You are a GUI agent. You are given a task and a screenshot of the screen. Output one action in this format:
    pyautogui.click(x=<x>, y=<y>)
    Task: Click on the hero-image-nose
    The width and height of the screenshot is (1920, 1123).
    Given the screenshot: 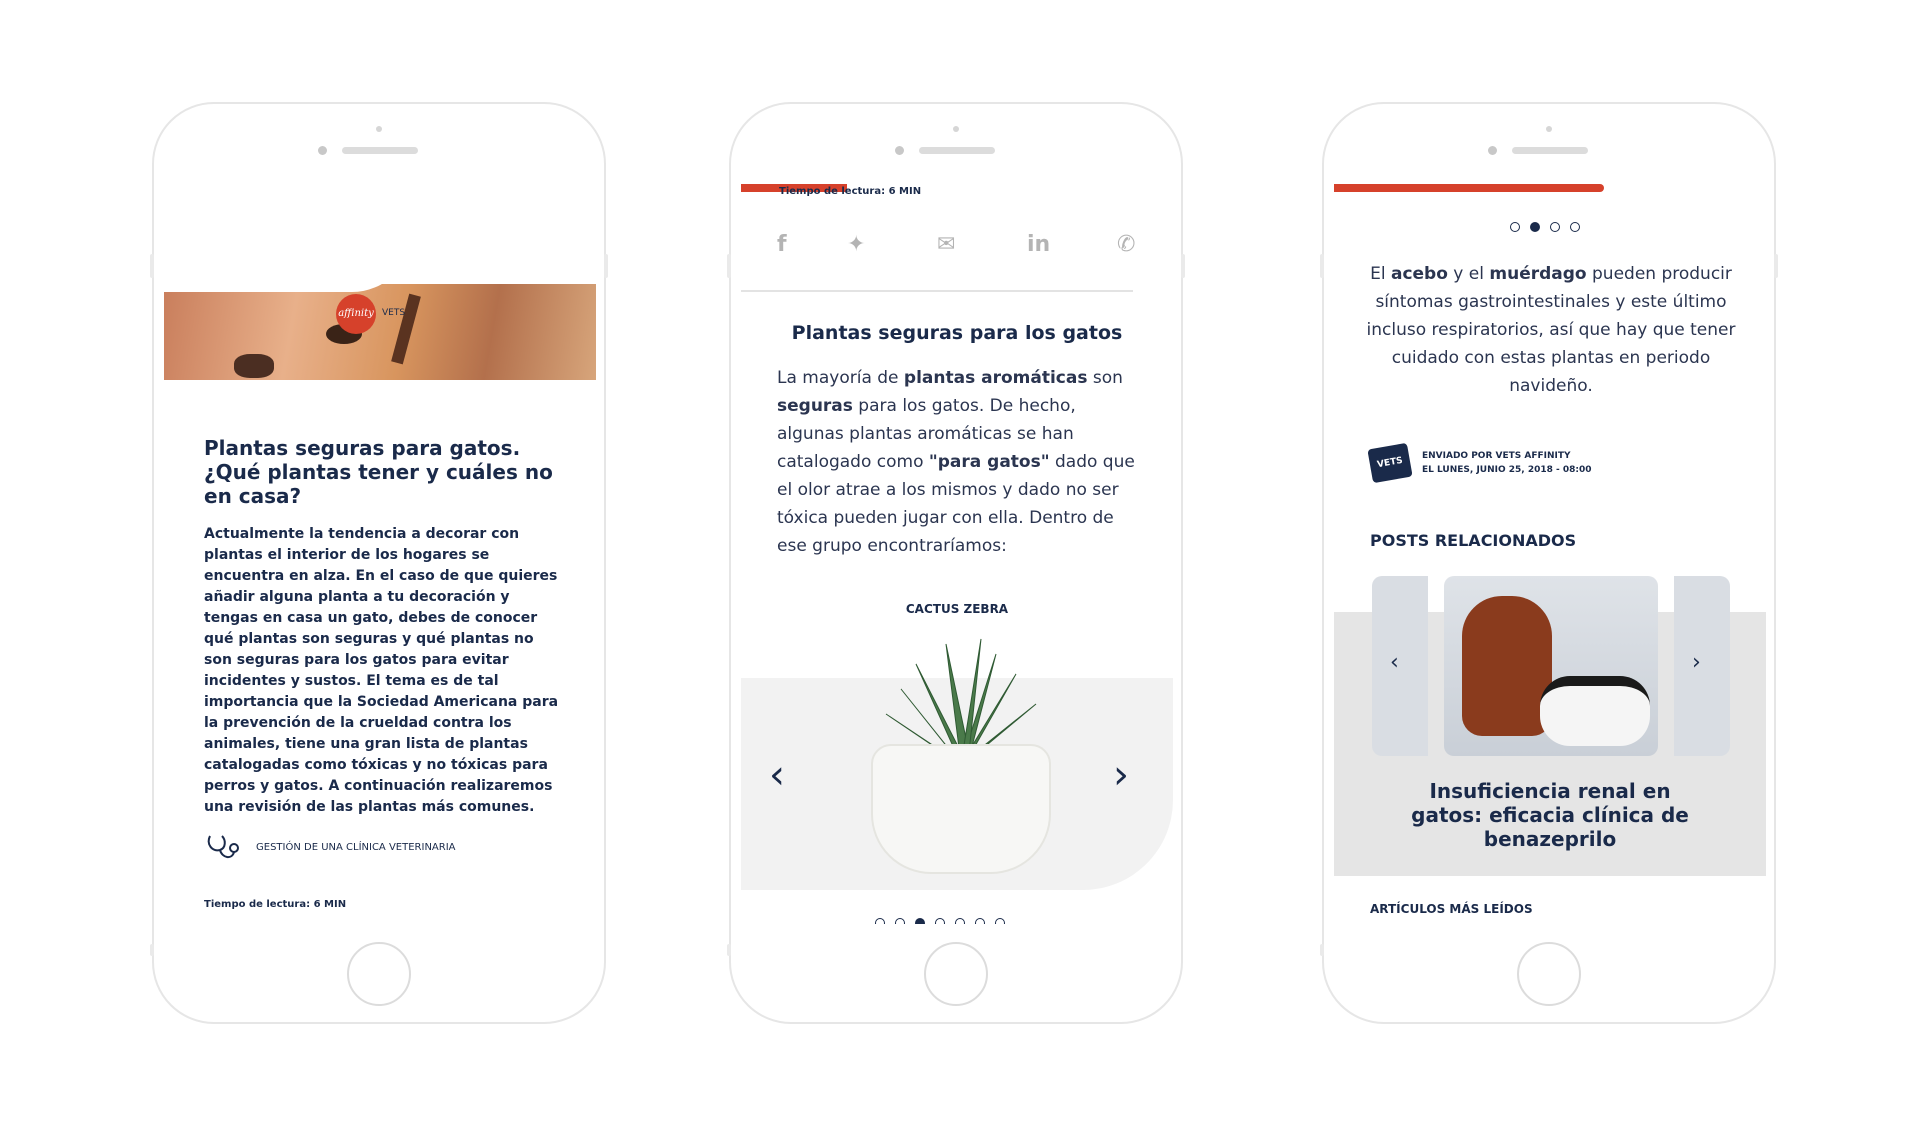 What is the action you would take?
    pyautogui.click(x=254, y=366)
    